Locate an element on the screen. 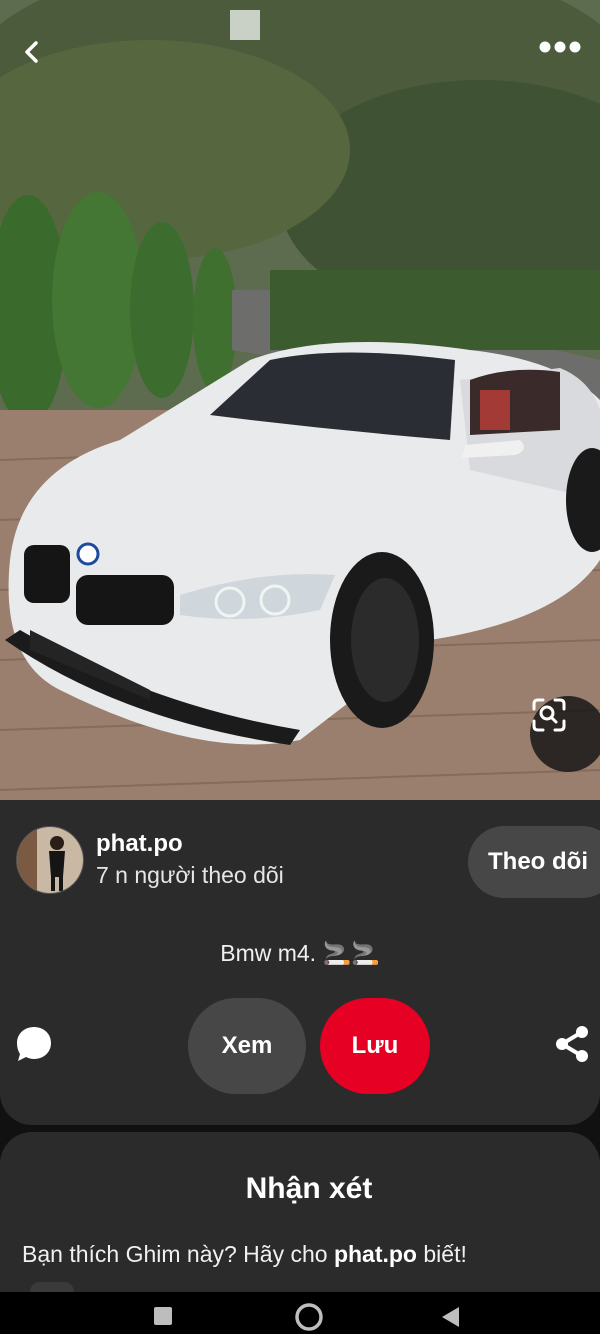 The image size is (600, 1334). back-button is located at coordinates (48, 68).